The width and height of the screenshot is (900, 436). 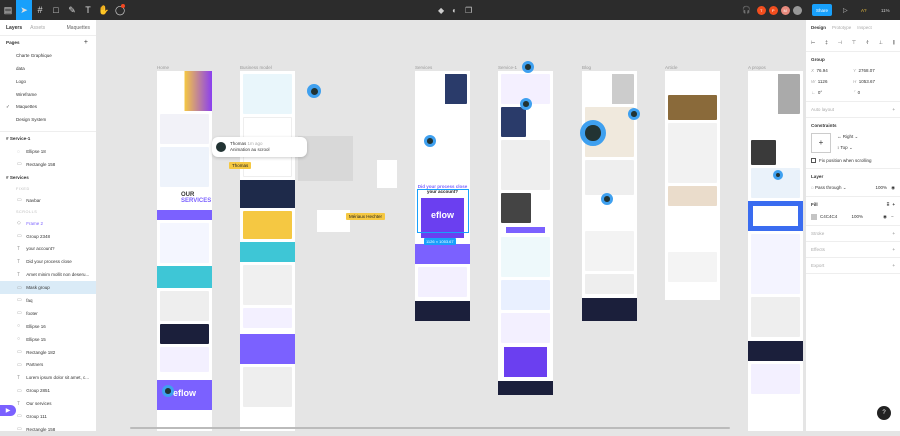 I want to click on hand-tool-icon: ✋, so click(x=104, y=10).